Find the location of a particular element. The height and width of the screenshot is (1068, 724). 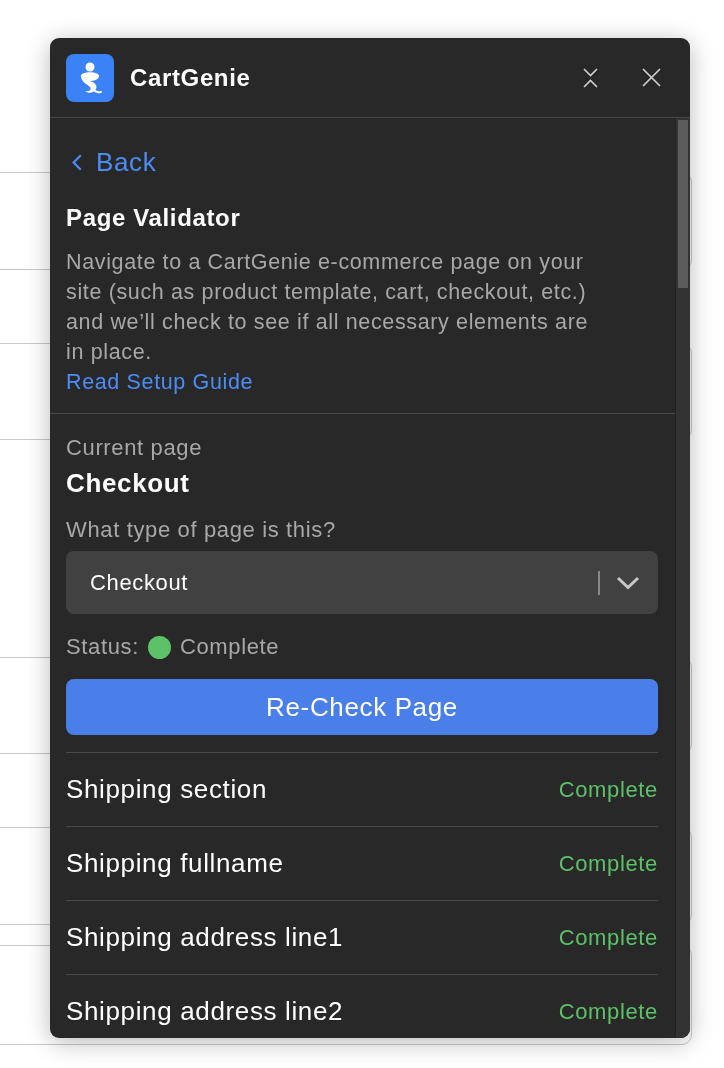

page-type-label: What type of page is this? is located at coordinates (201, 530).